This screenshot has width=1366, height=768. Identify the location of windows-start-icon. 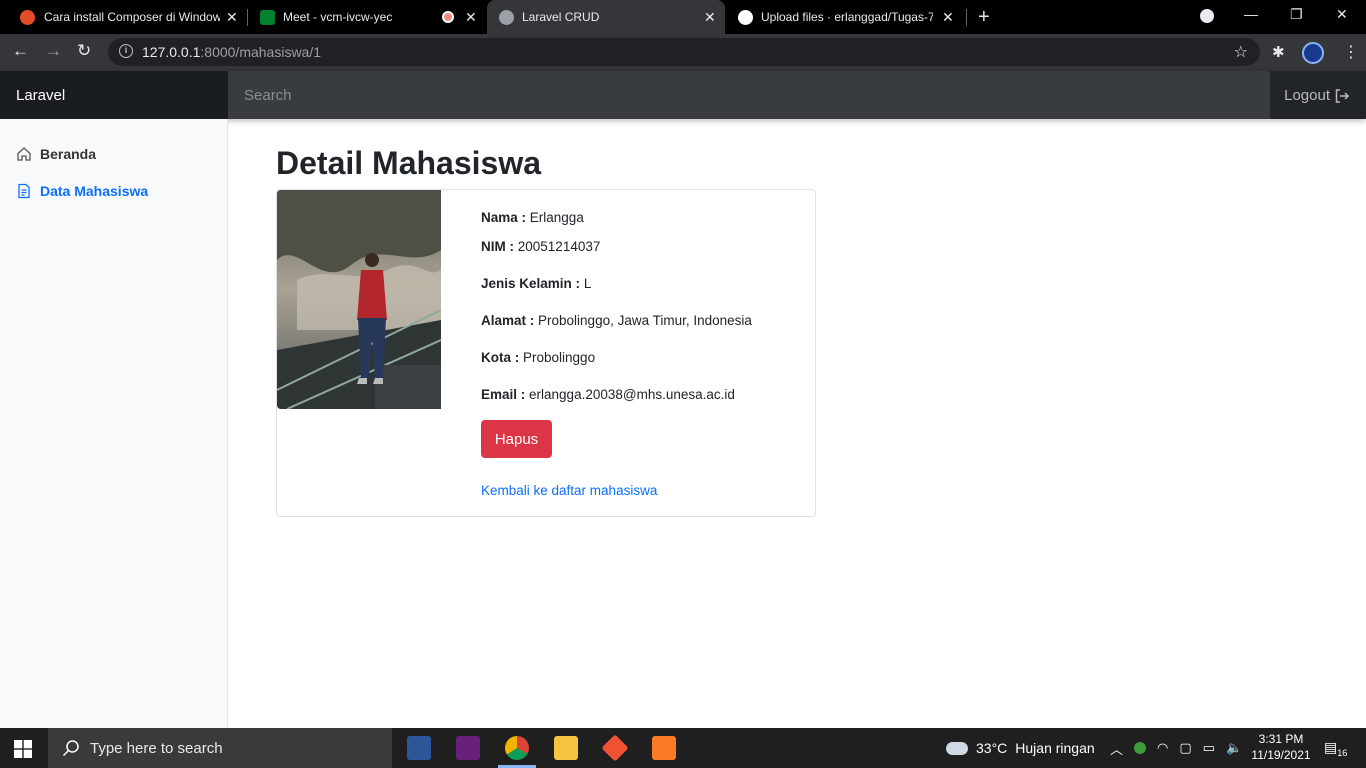
(23, 749).